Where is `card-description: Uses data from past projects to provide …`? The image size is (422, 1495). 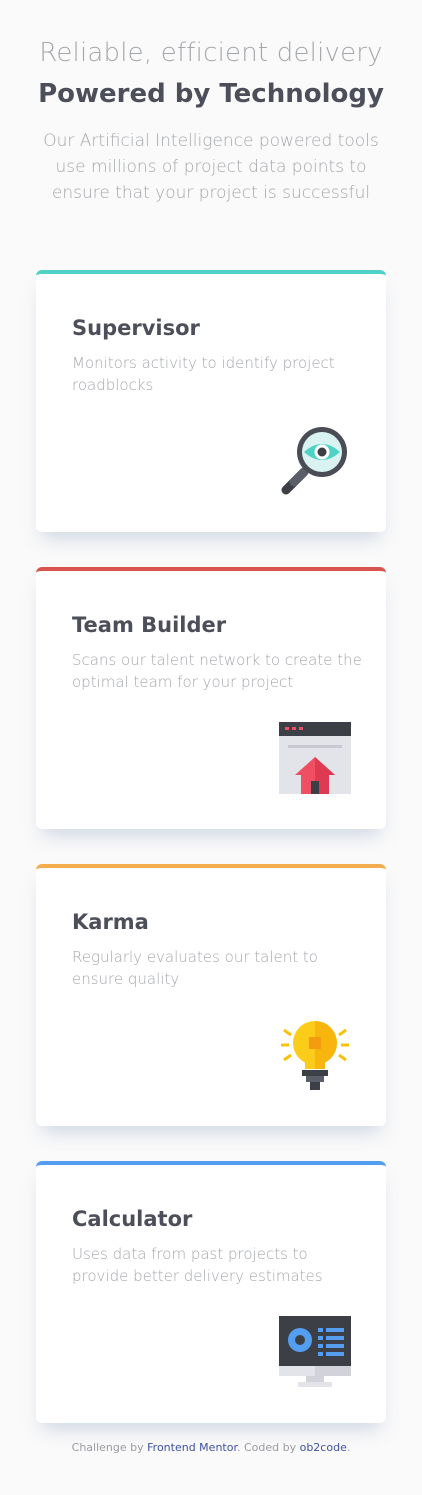
card-description: Uses data from past projects to provide … is located at coordinates (197, 1265).